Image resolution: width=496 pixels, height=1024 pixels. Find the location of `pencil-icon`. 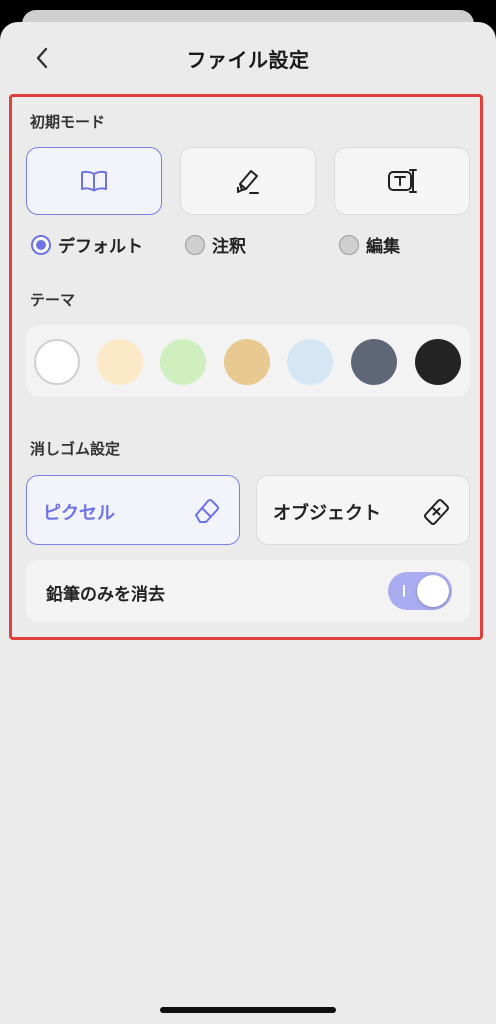

pencil-icon is located at coordinates (248, 182).